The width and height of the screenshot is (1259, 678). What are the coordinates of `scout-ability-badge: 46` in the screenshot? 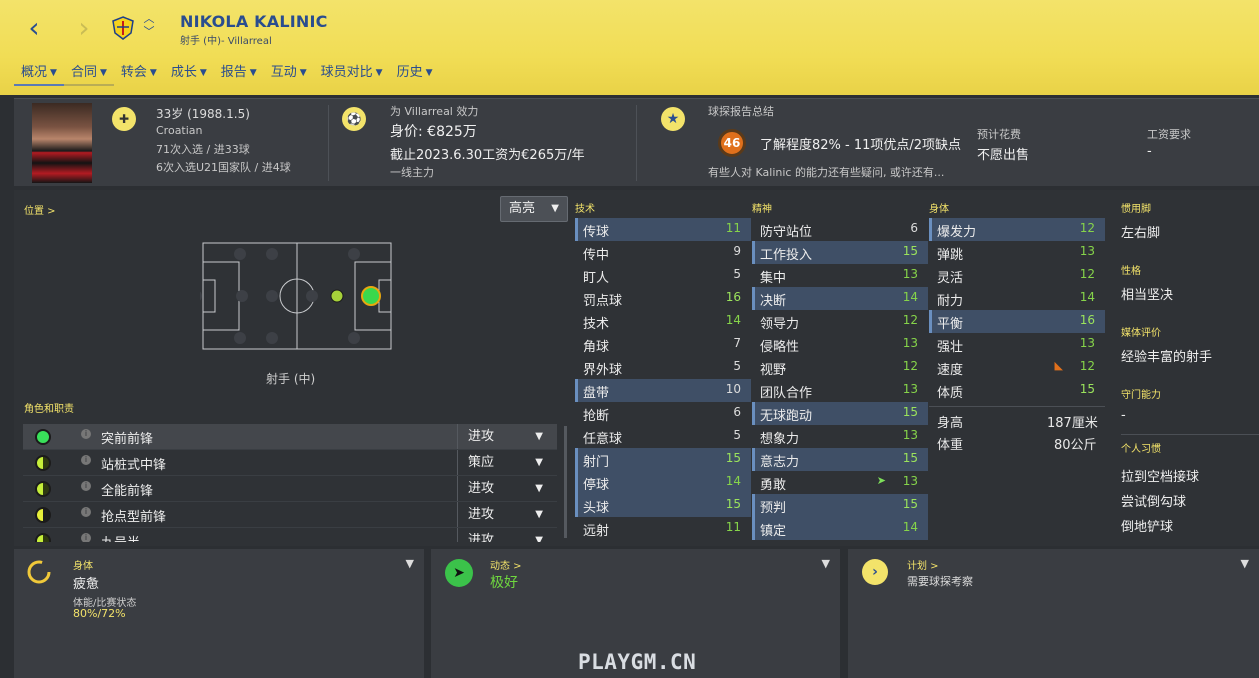 It's located at (732, 143).